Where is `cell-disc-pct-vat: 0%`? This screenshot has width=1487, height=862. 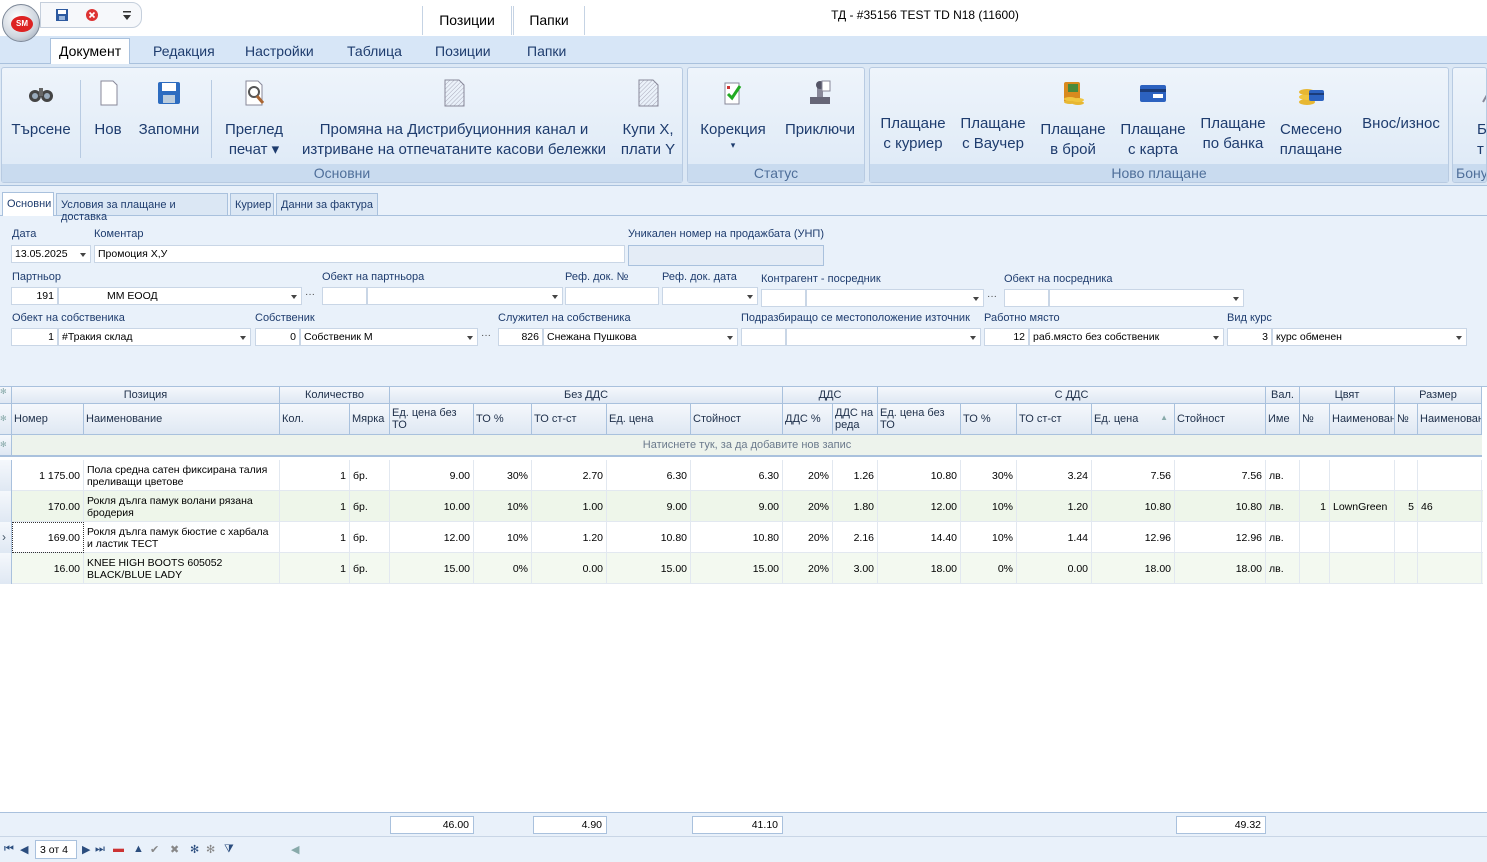
cell-disc-pct-vat: 0% is located at coordinates (989, 568).